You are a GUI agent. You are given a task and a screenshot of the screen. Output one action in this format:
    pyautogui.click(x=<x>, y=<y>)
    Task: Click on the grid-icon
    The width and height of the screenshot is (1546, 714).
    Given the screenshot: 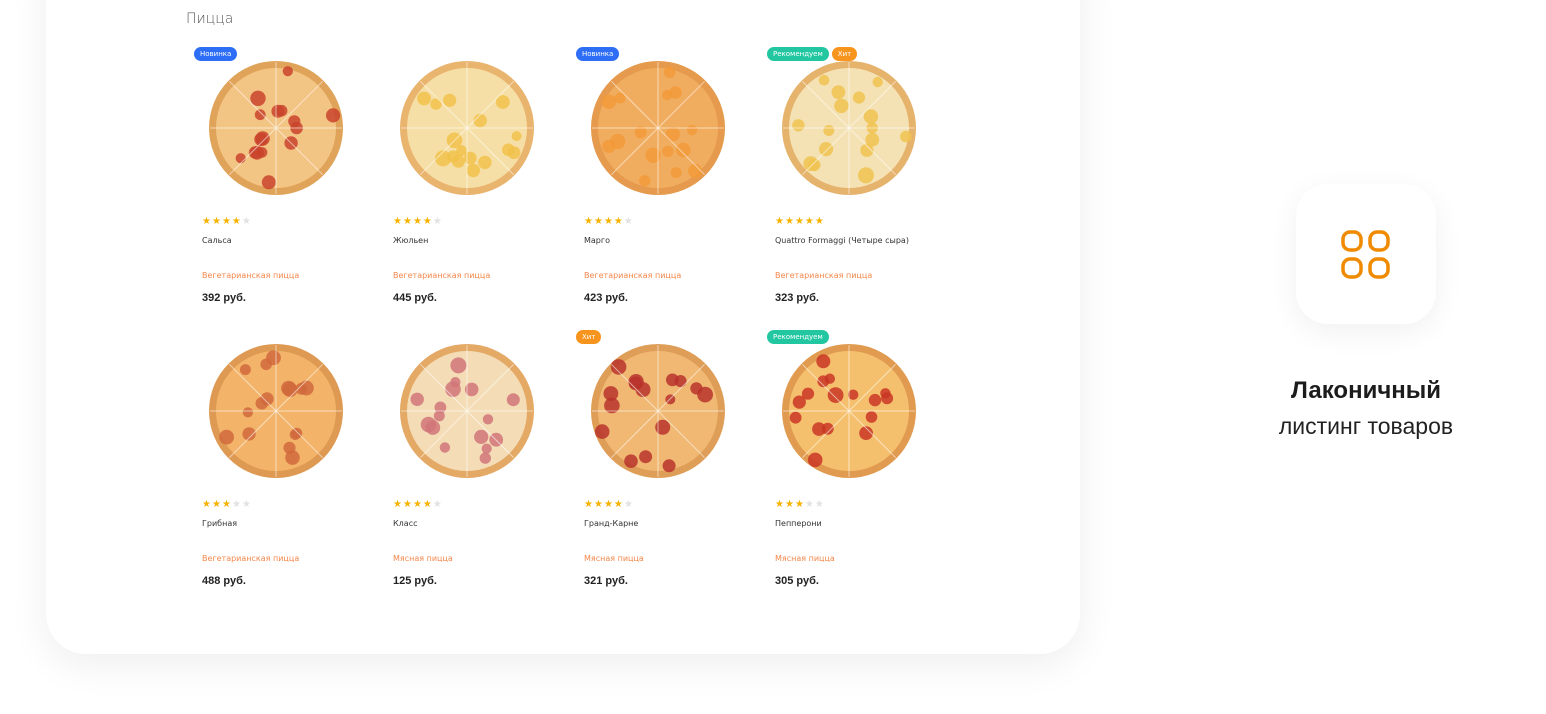 What is the action you would take?
    pyautogui.click(x=1365, y=254)
    